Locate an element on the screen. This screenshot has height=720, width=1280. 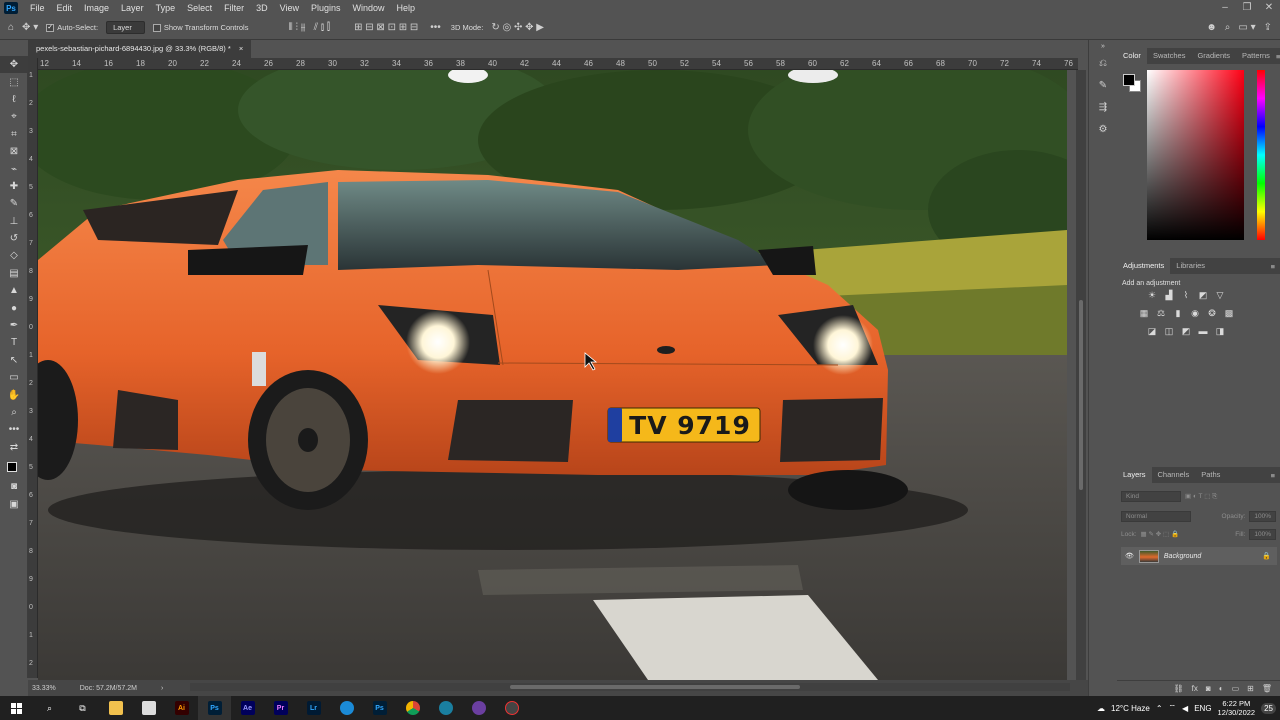
menu-plugins: Plugins is located at coordinates (326, 8).